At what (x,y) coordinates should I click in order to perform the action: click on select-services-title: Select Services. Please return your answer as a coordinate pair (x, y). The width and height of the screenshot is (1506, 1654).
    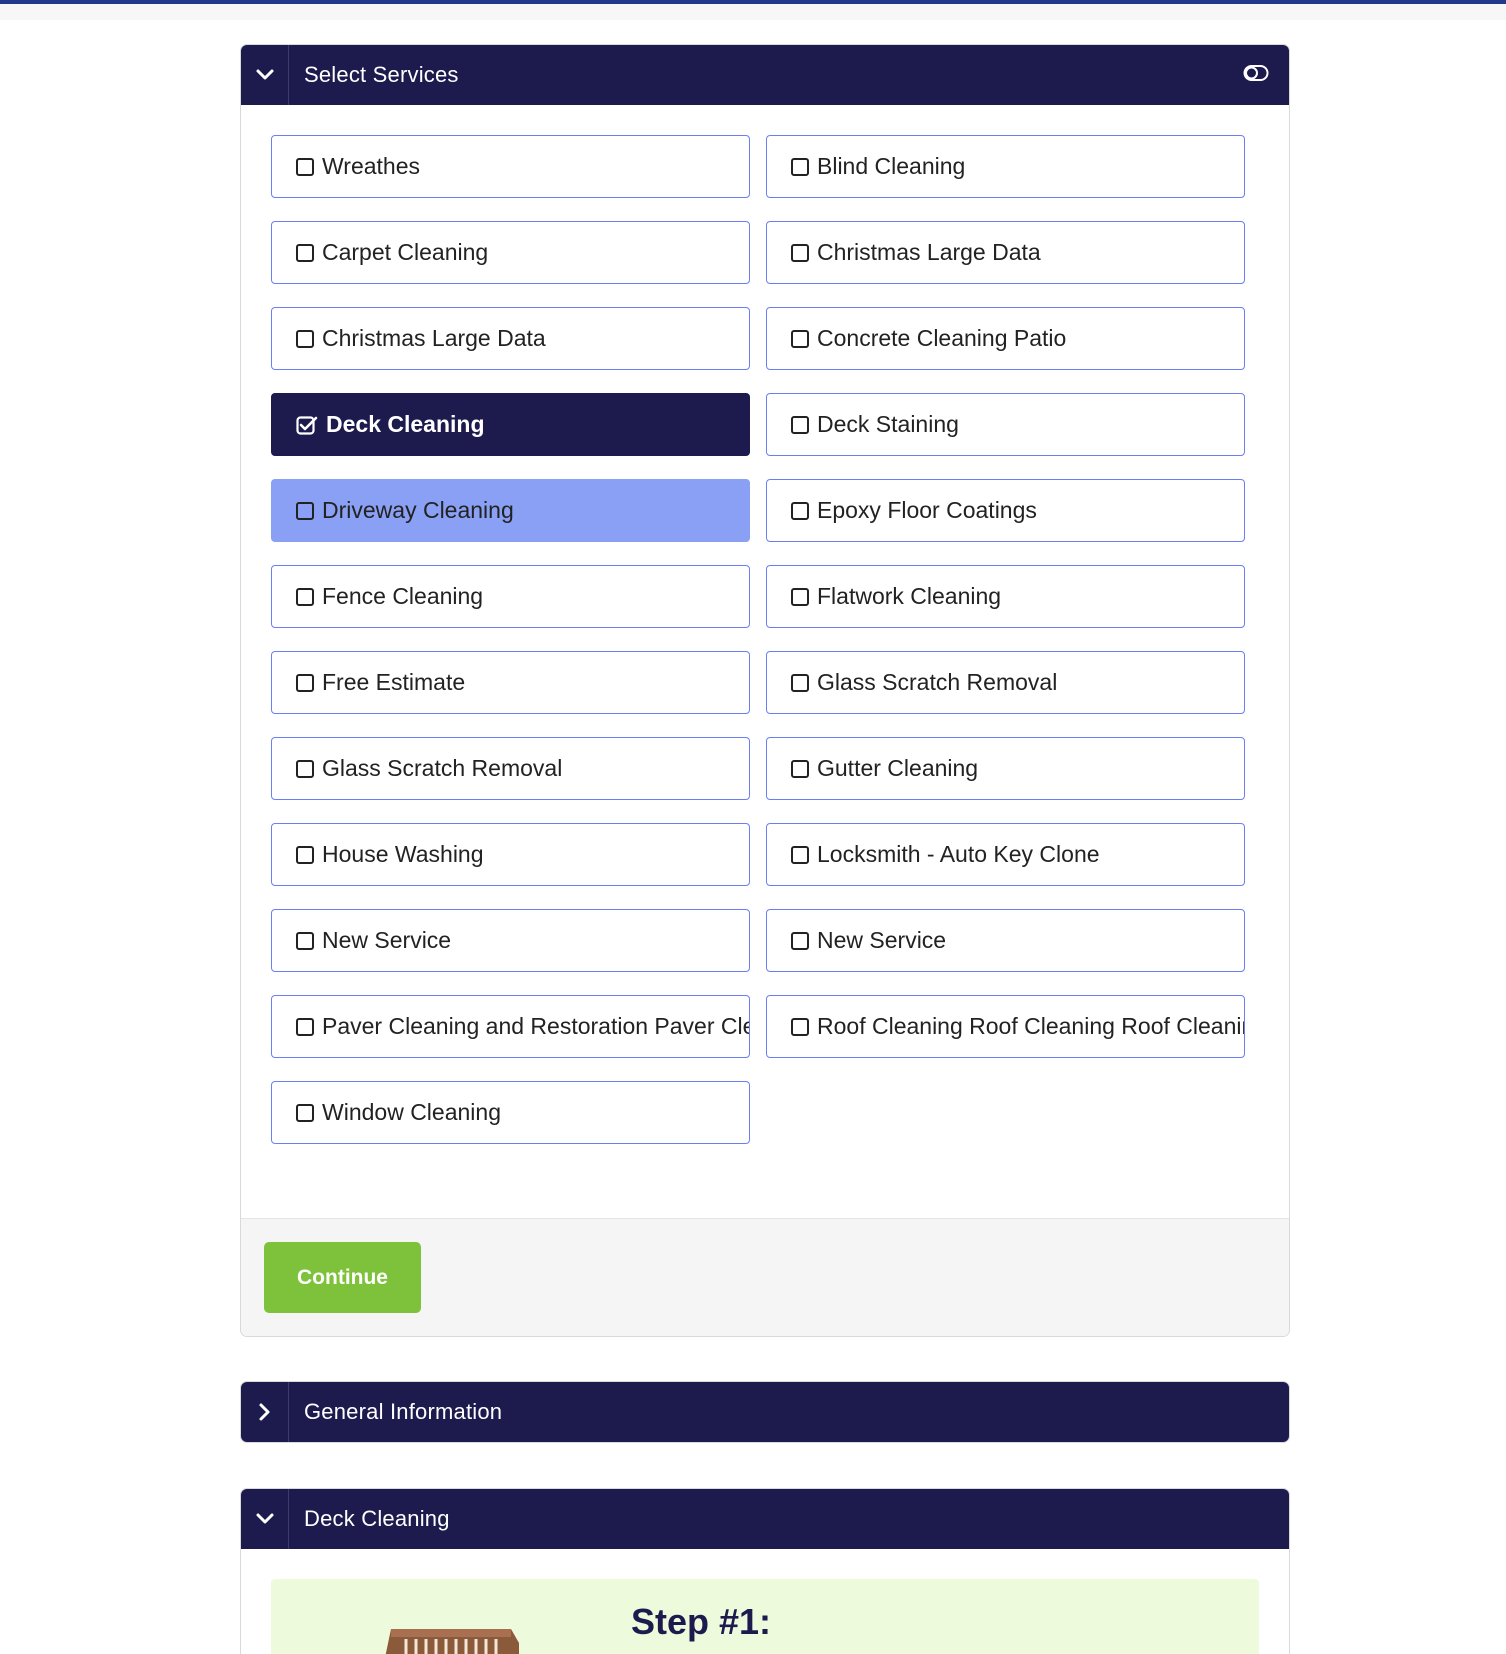
    Looking at the image, I should click on (381, 74).